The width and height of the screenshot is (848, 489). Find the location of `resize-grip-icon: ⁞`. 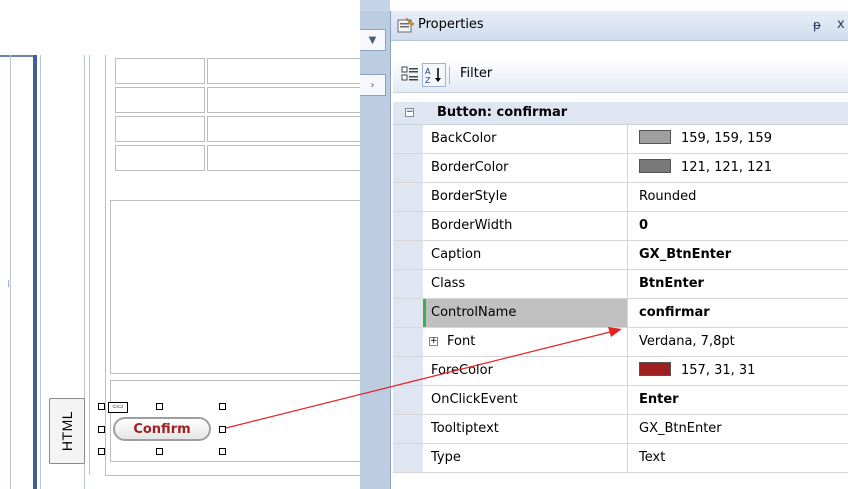

resize-grip-icon: ⁞ is located at coordinates (8, 284).